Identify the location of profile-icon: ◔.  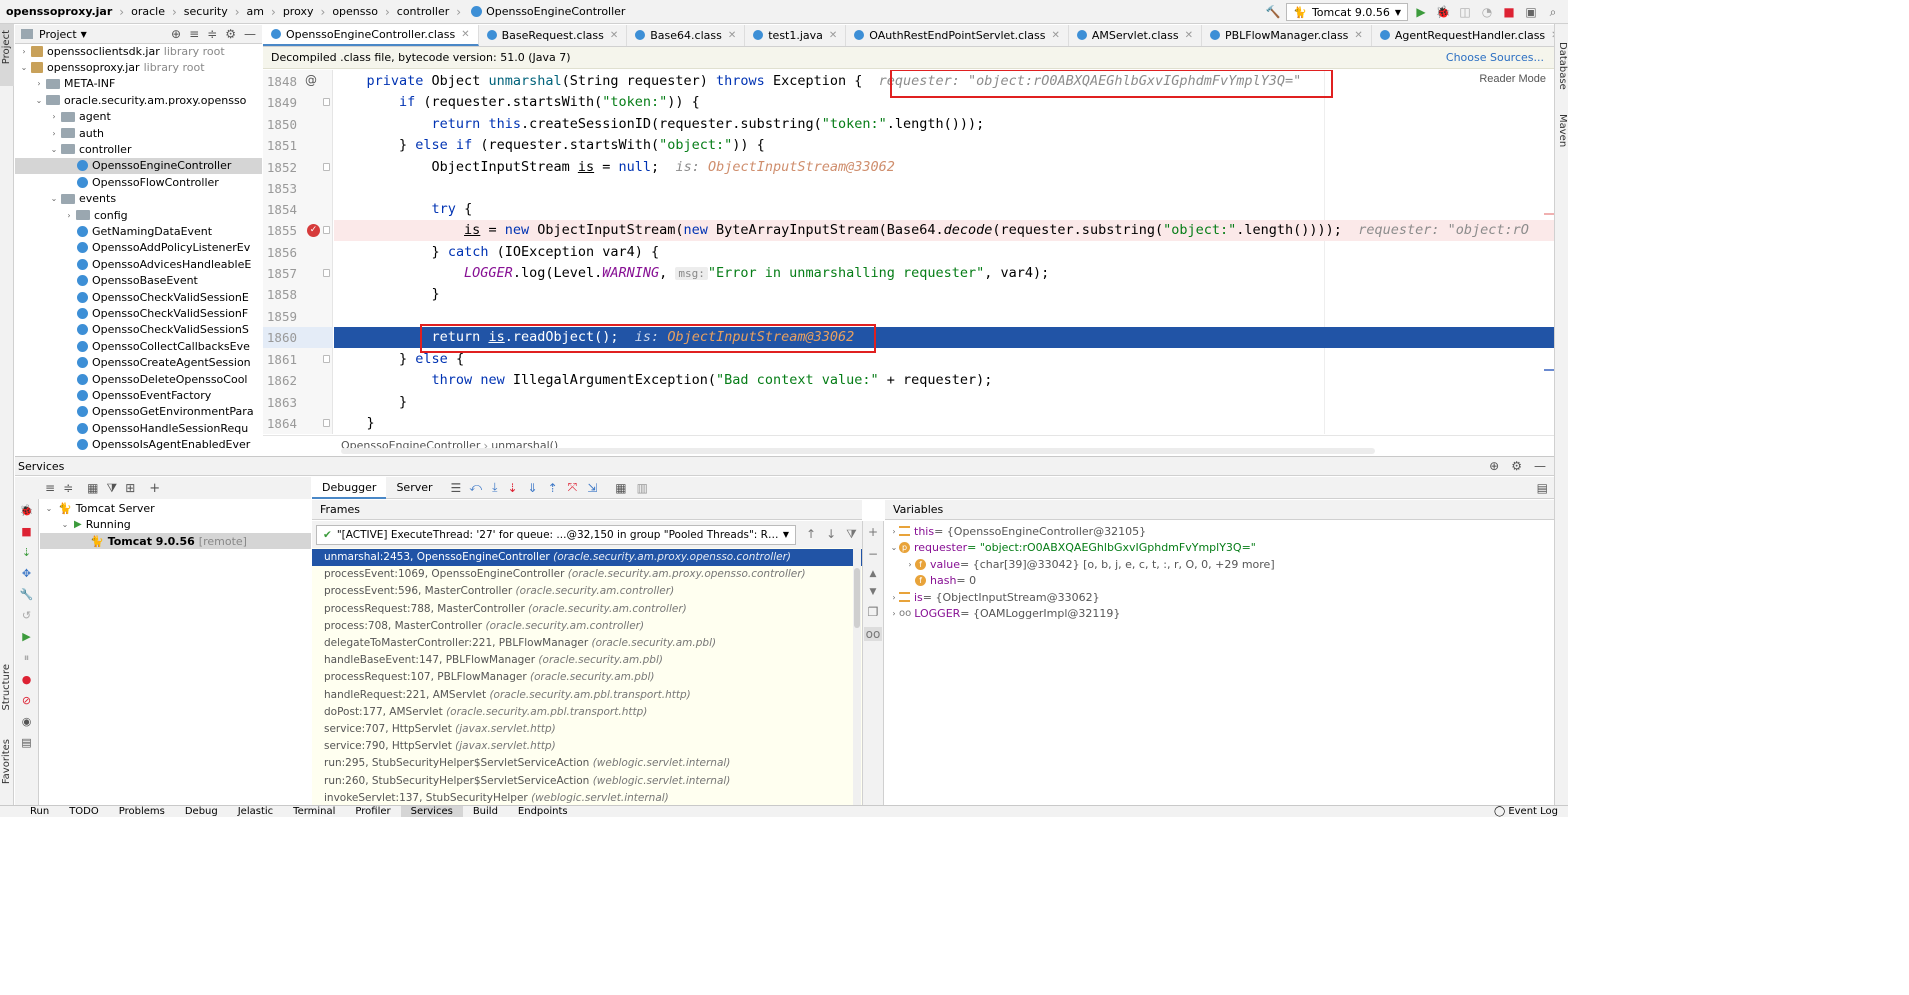
(1487, 12).